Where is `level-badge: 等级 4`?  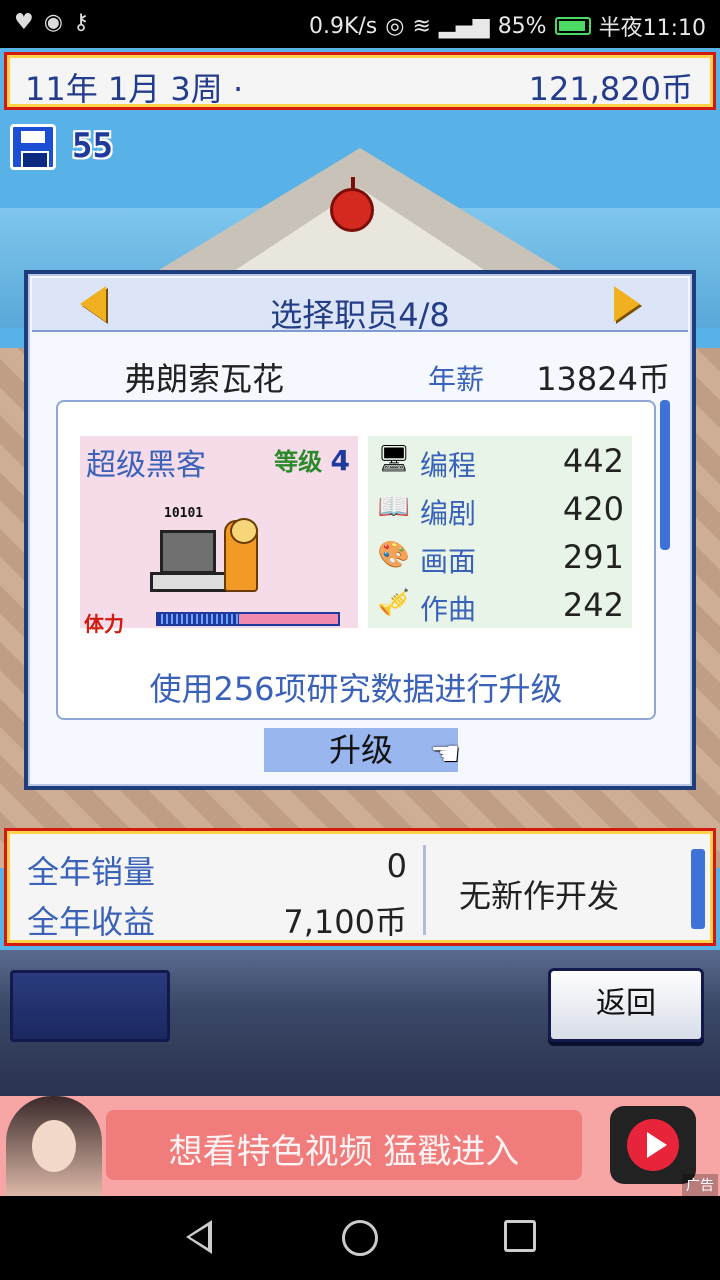
level-badge: 等级 4 is located at coordinates (312, 459).